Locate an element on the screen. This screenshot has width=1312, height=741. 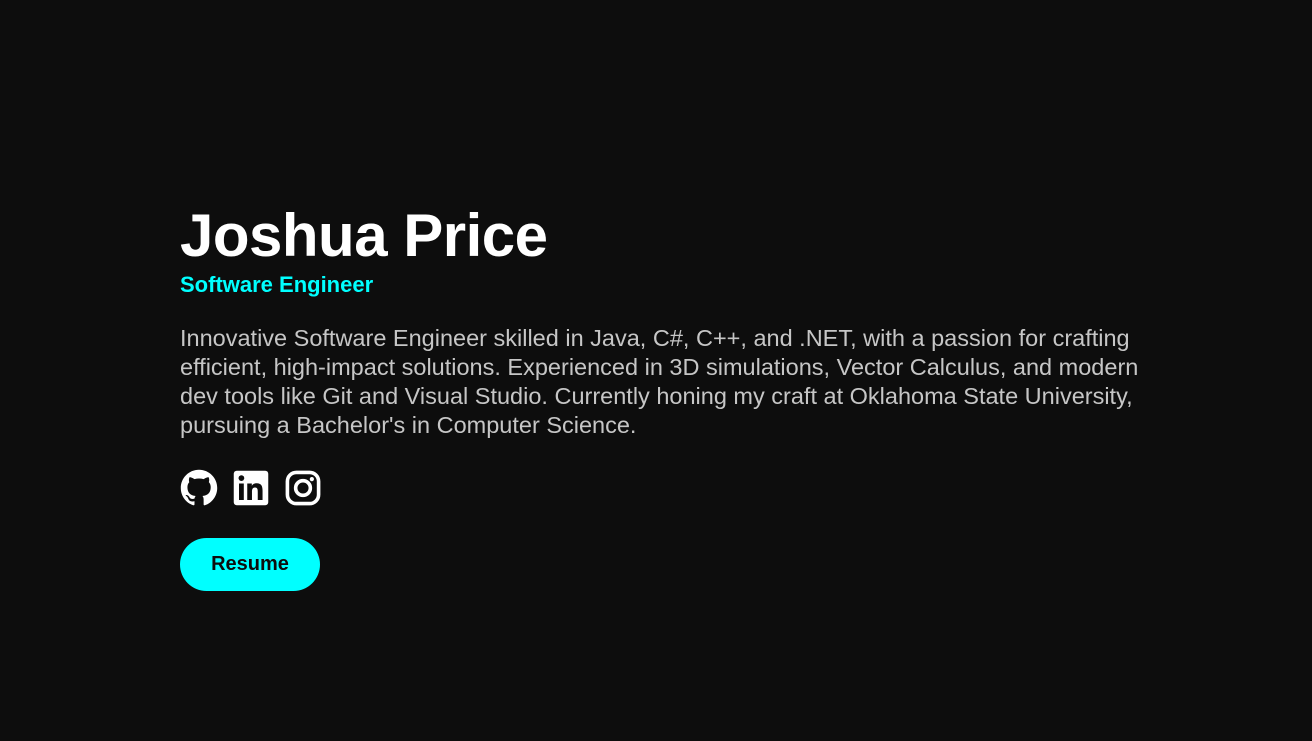
job-title: Software Engineer is located at coordinates (277, 284).